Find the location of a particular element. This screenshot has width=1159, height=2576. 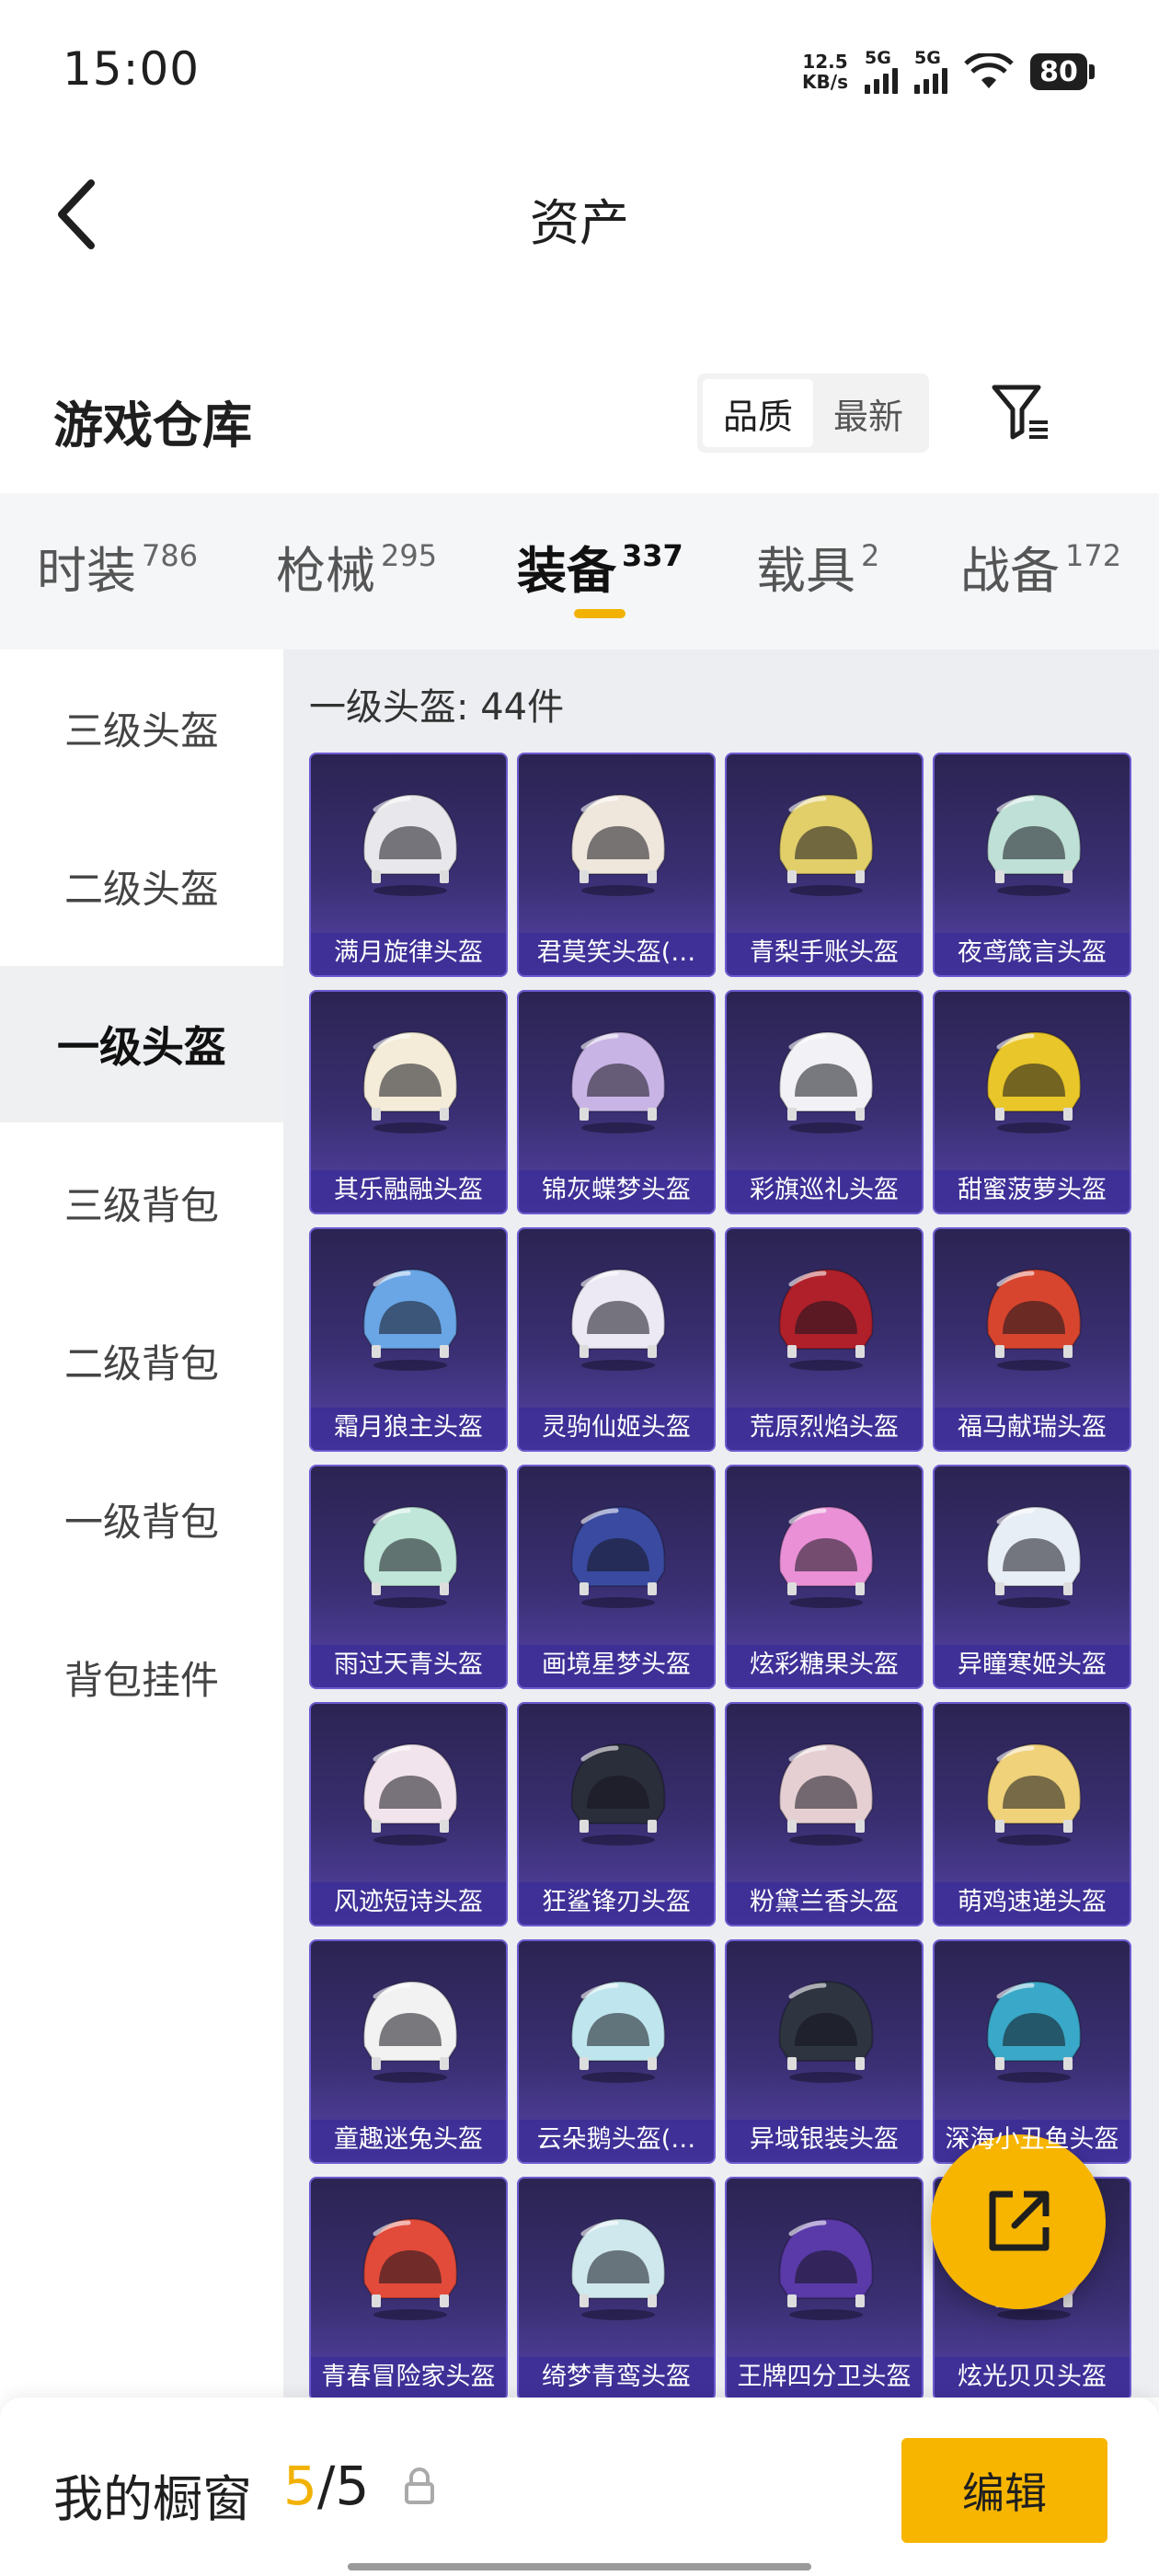

sidebar-item-level1-helmet: 一级头盔 is located at coordinates (141, 1044).